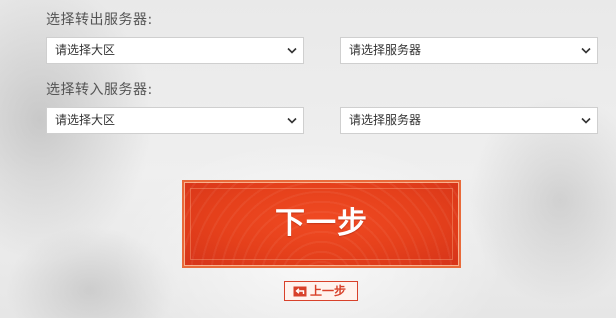  I want to click on transfer-in-server-select: 请选择服务器, so click(469, 120).